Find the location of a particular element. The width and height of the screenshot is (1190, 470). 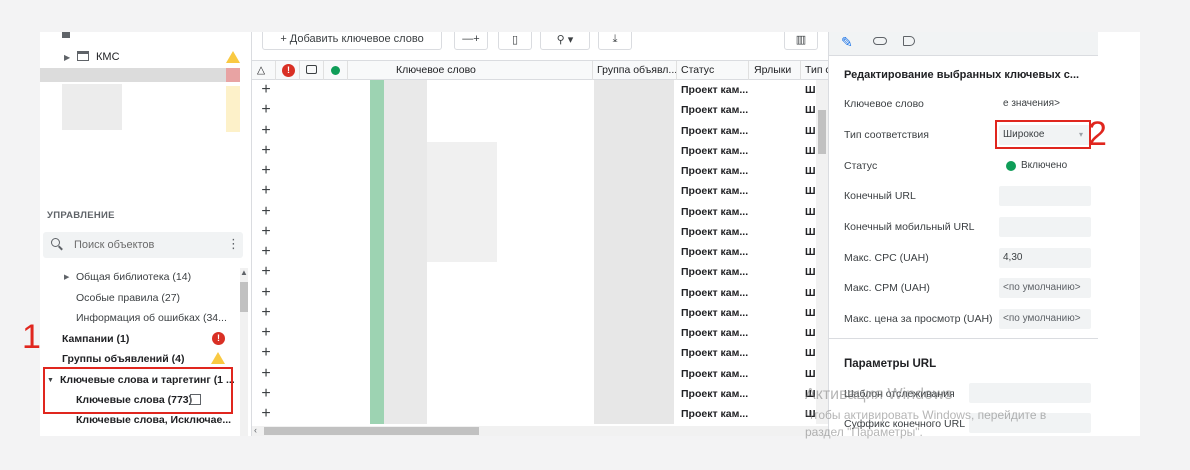

export-button: ⤓ is located at coordinates (615, 41).